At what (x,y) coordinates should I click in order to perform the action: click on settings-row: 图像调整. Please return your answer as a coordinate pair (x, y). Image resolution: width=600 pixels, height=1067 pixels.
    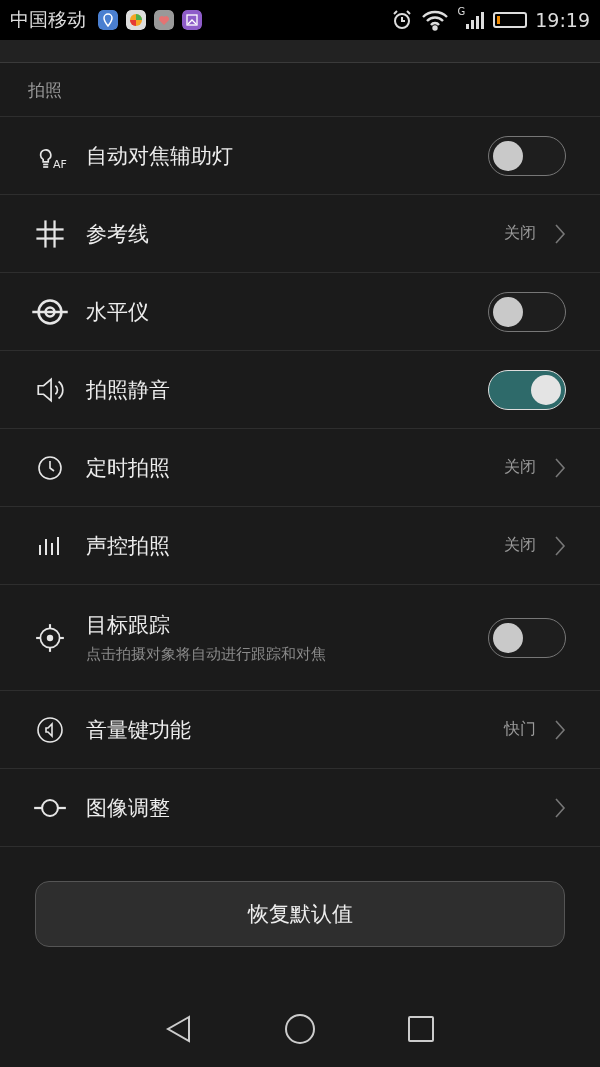
    Looking at the image, I should click on (300, 808).